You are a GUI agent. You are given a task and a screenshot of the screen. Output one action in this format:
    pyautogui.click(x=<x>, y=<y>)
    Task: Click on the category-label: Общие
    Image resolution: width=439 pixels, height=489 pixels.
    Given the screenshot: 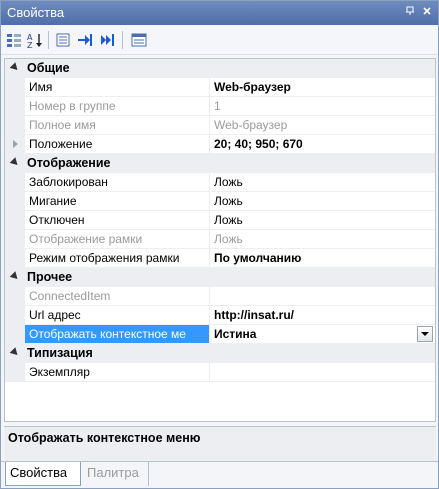 What is the action you would take?
    pyautogui.click(x=48, y=68)
    